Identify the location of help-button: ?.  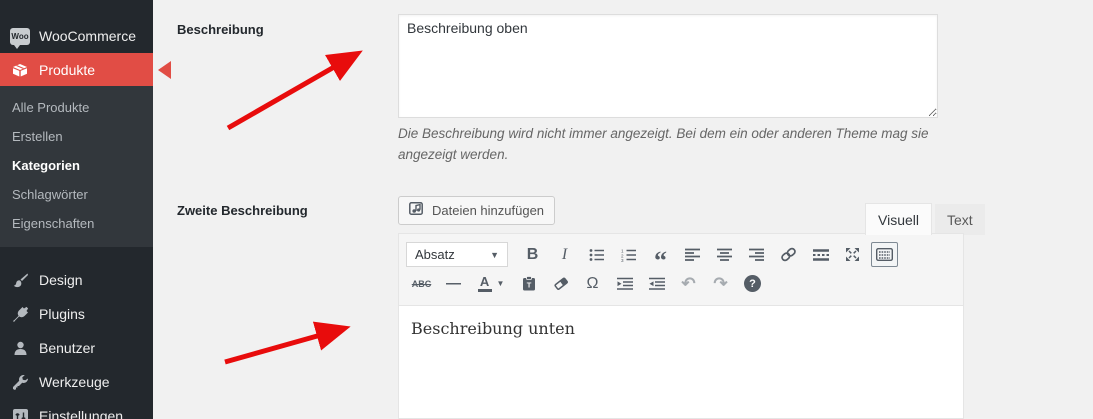
(752, 283).